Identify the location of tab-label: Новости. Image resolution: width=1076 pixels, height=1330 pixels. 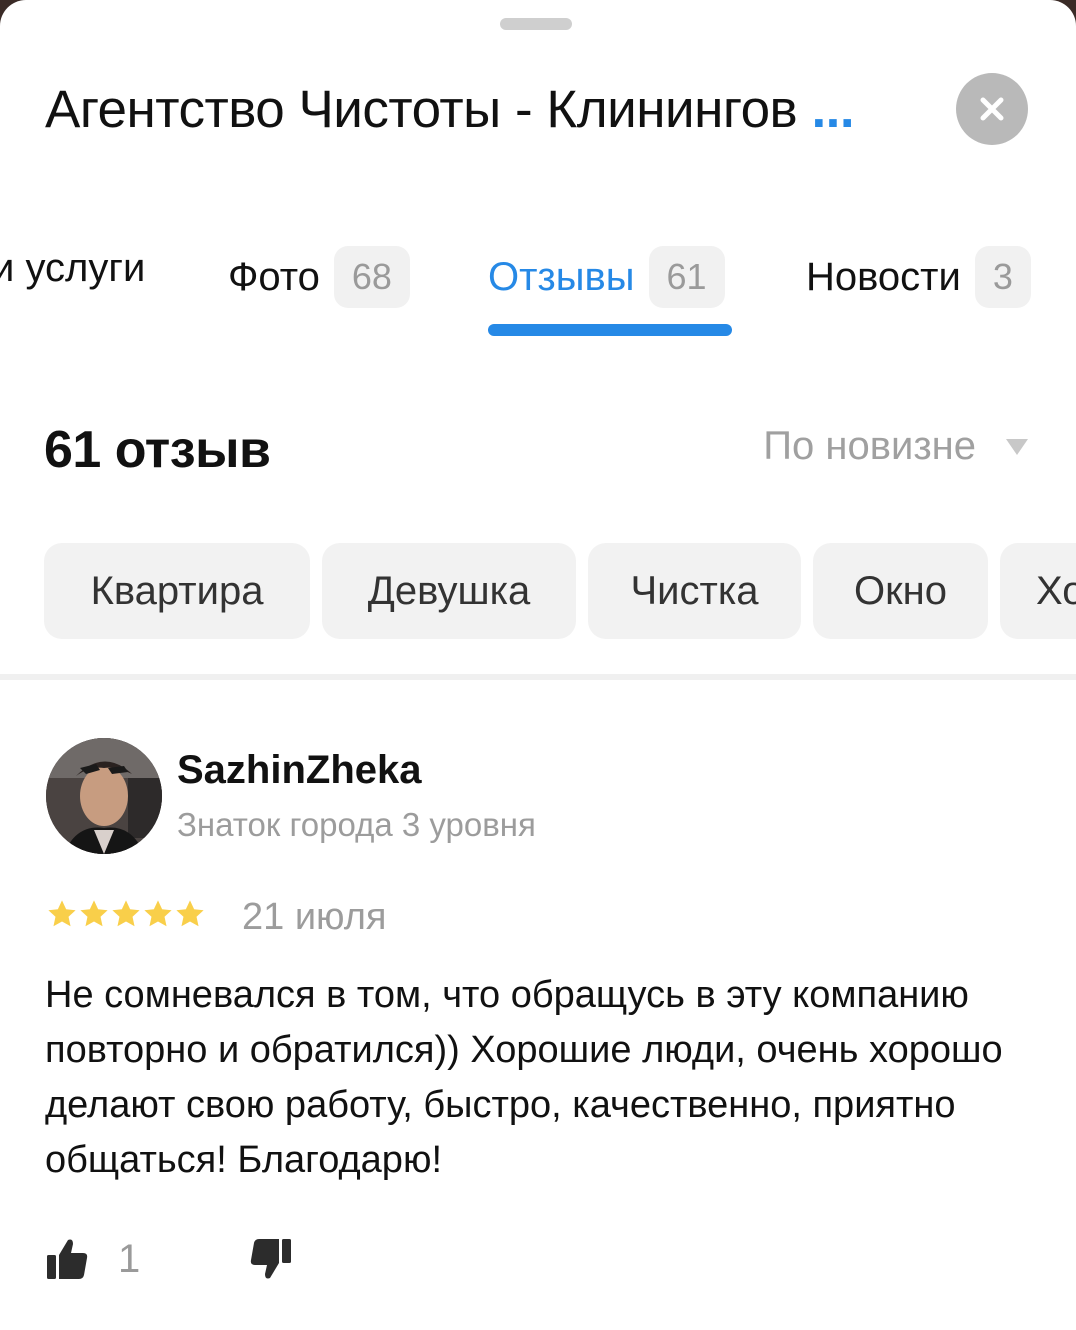
(883, 276).